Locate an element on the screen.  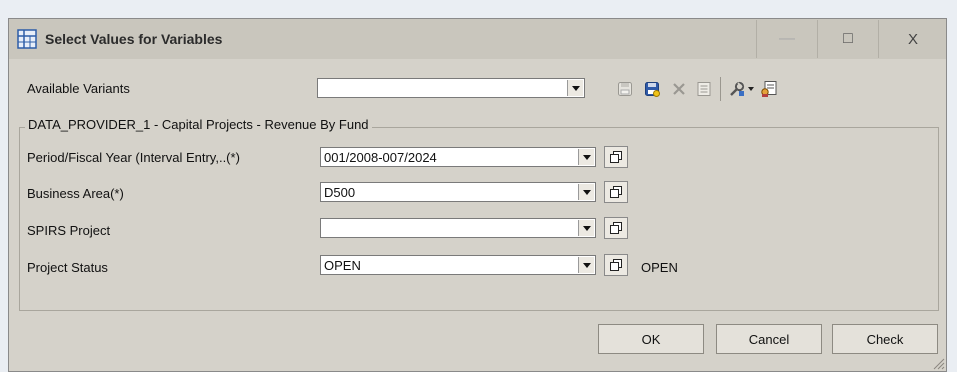
minimize-icon: — is located at coordinates (787, 38).